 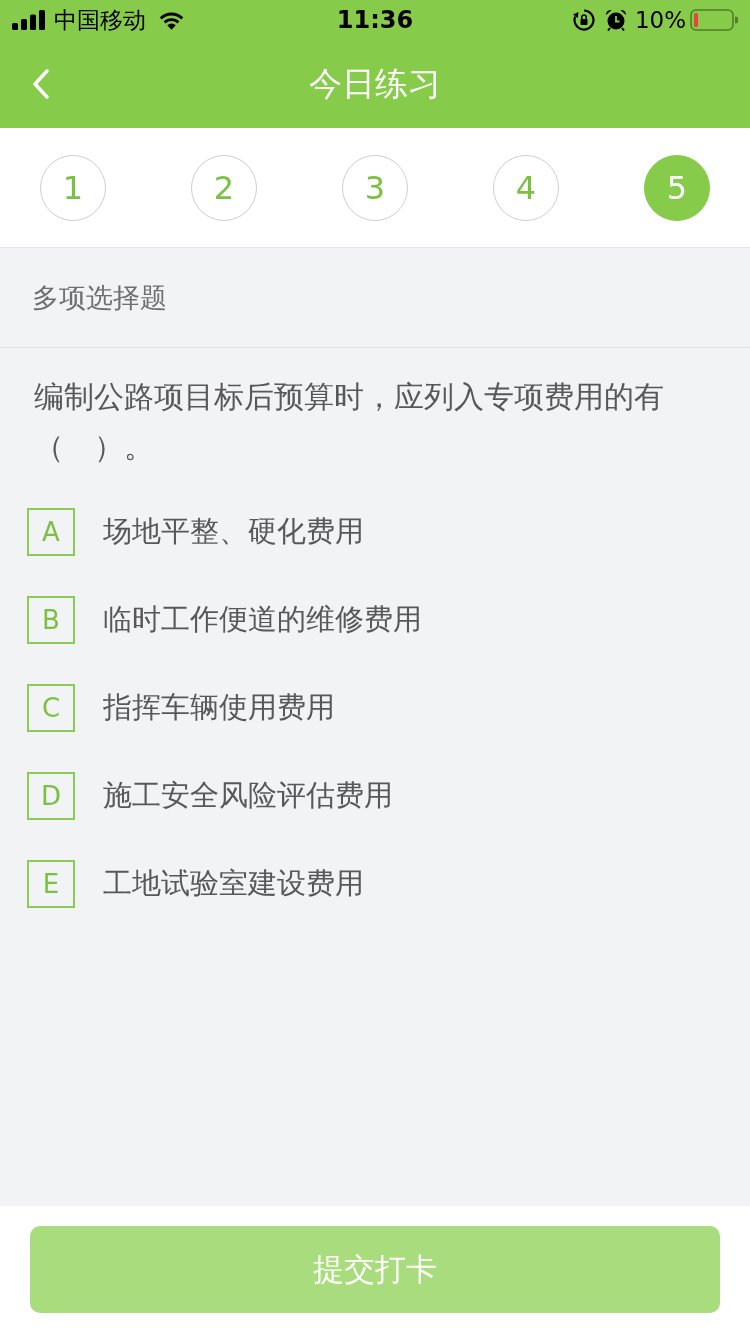 What do you see at coordinates (375, 20) in the screenshot?
I see `status-time: 11:36` at bounding box center [375, 20].